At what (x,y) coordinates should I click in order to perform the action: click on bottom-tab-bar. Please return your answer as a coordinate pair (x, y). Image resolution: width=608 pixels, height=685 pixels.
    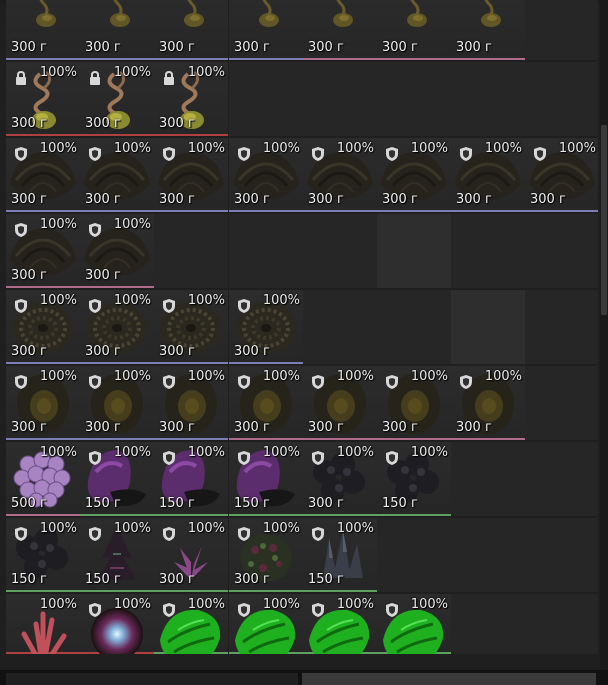
    Looking at the image, I should click on (304, 677).